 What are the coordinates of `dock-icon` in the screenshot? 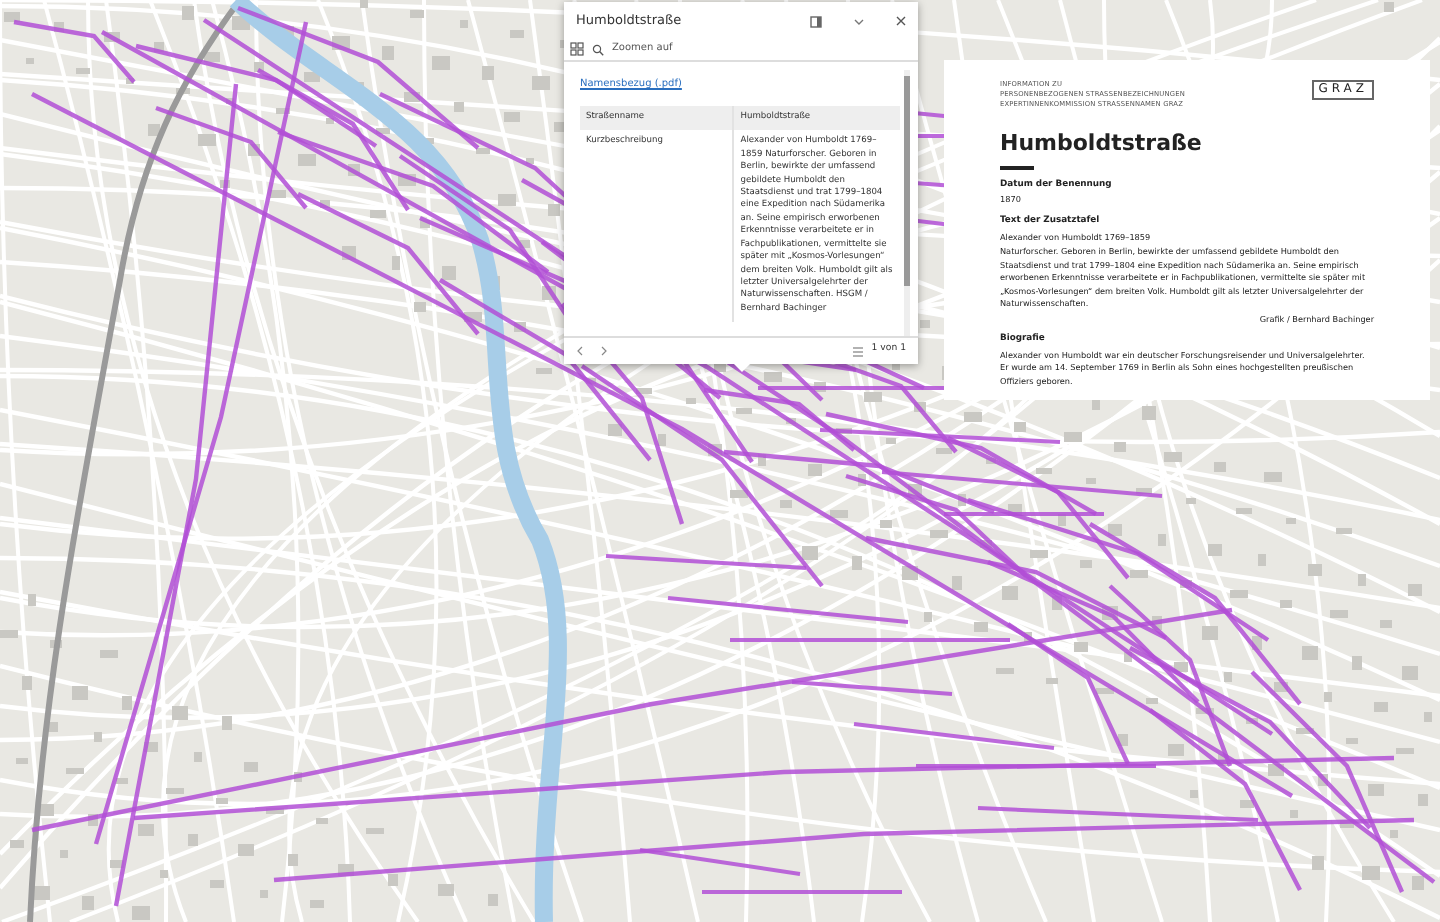 It's located at (816, 21).